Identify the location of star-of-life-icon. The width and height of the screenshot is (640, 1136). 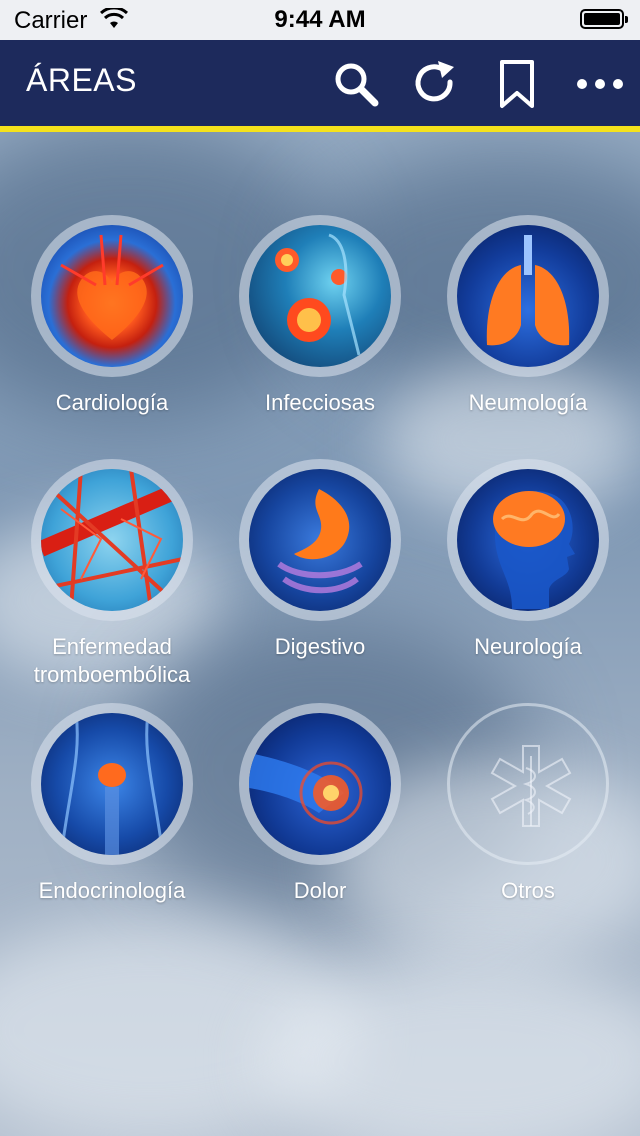
(531, 786).